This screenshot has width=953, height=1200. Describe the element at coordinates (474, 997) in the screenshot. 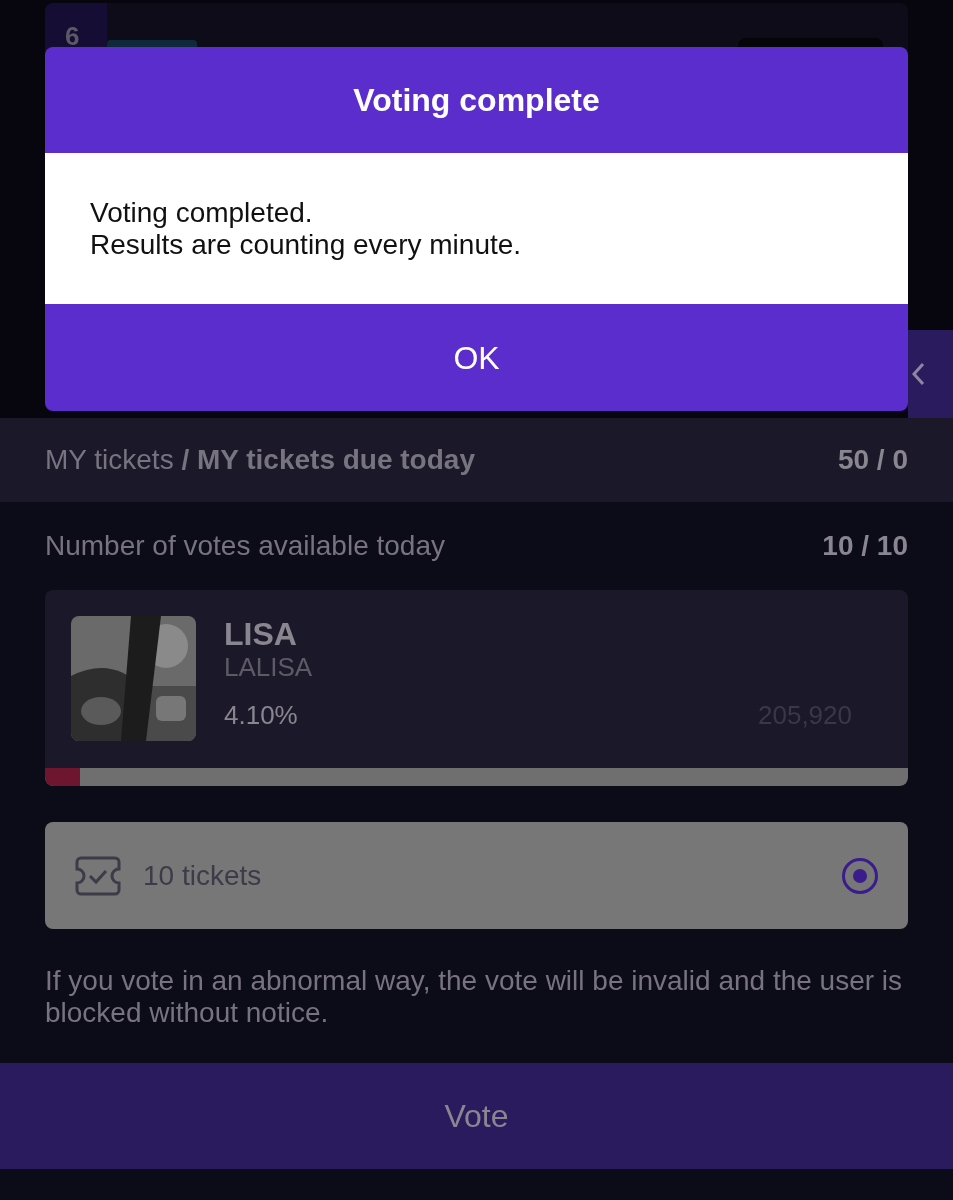

I see `warning-notice: If you vote in an abnormal way, the vote will be invalid and the user is blocked without notice.` at that location.